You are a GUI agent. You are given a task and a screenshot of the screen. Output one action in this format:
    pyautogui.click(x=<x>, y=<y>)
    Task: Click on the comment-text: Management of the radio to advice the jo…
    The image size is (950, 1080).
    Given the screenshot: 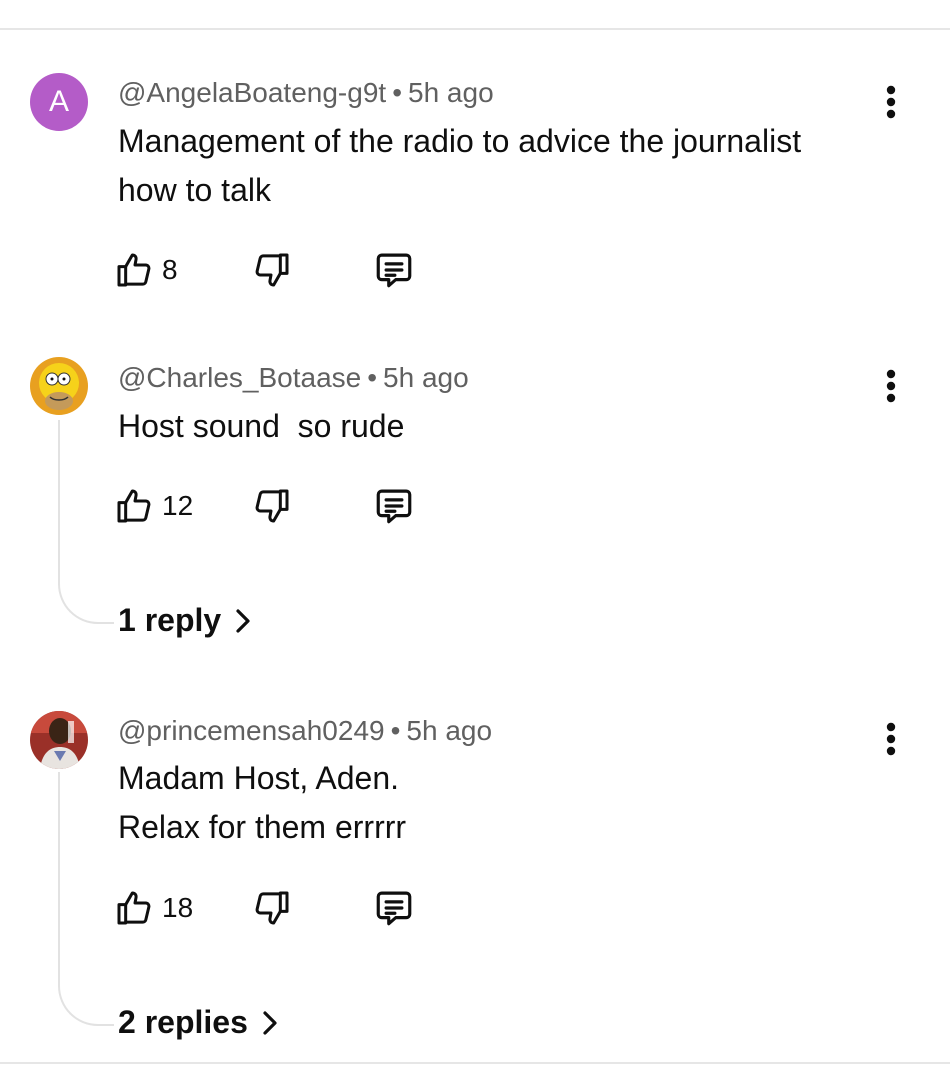 What is the action you would take?
    pyautogui.click(x=460, y=165)
    